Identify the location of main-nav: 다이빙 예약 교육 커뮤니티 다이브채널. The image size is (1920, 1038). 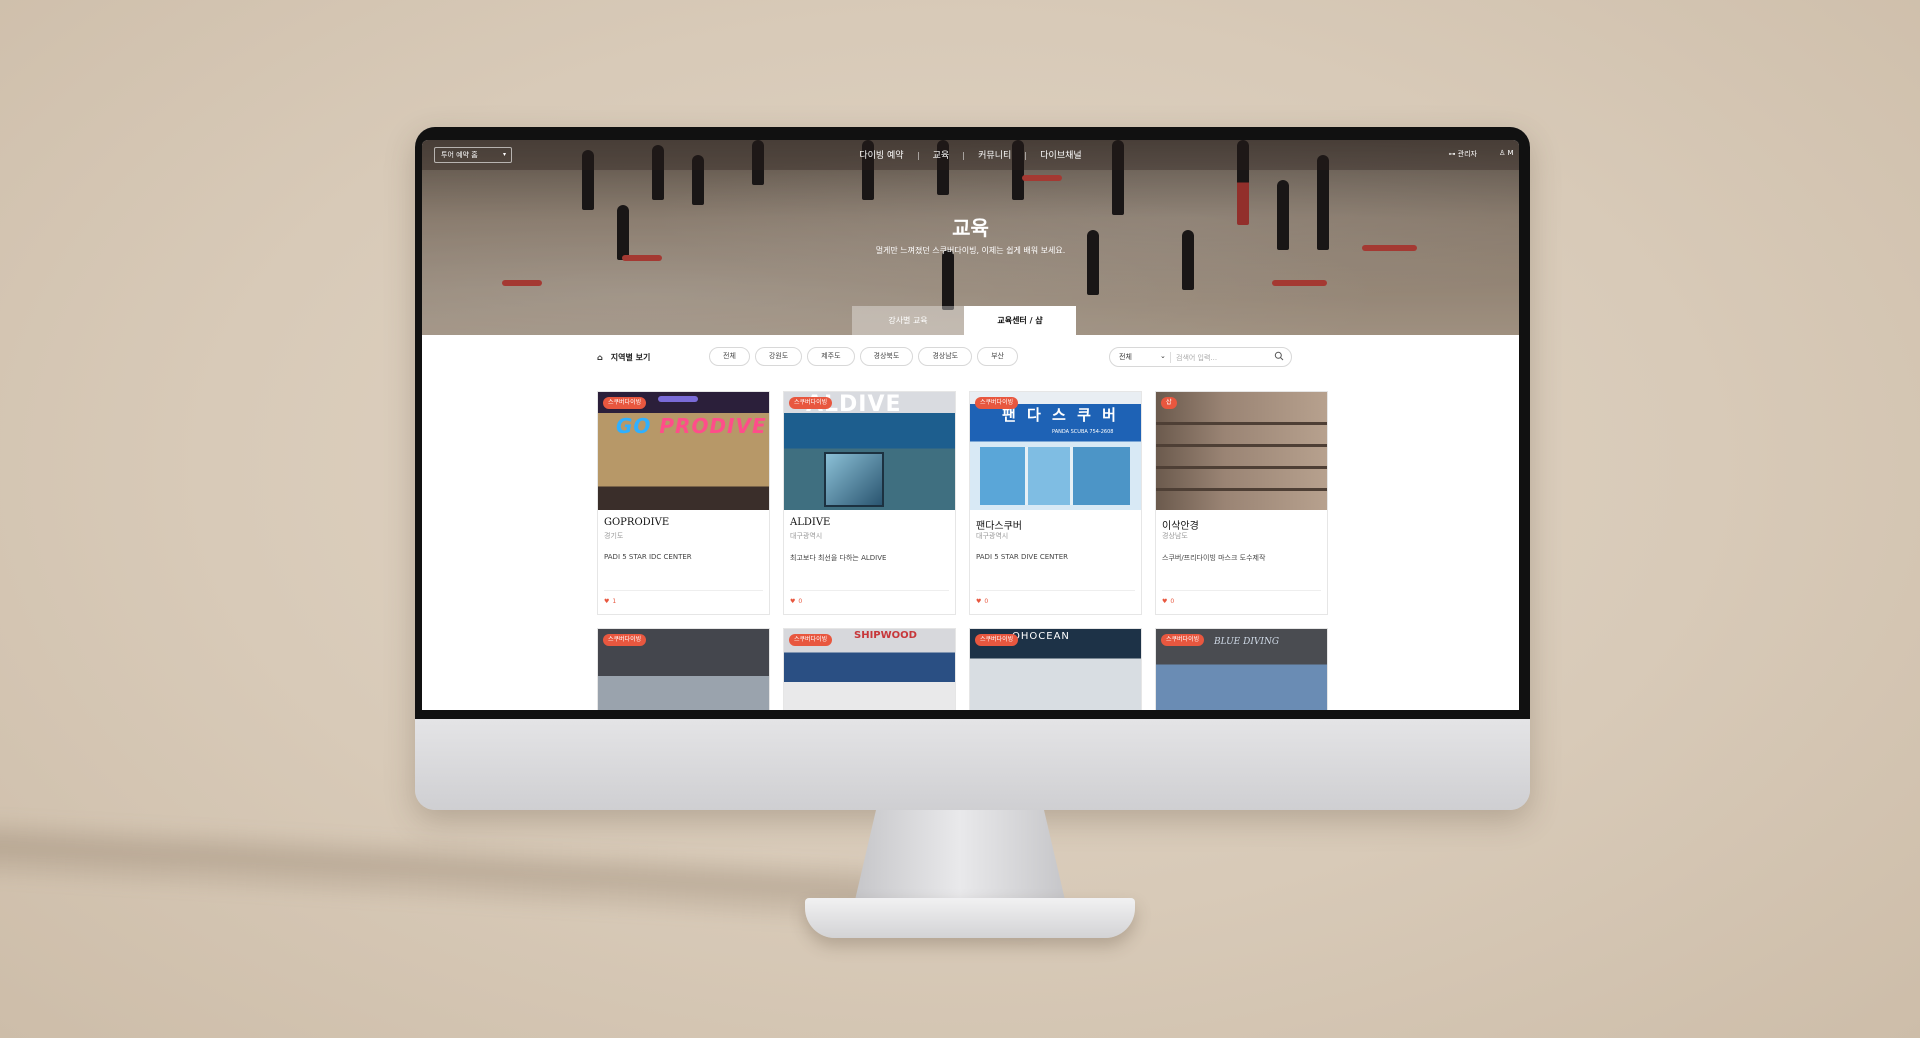
(970, 154).